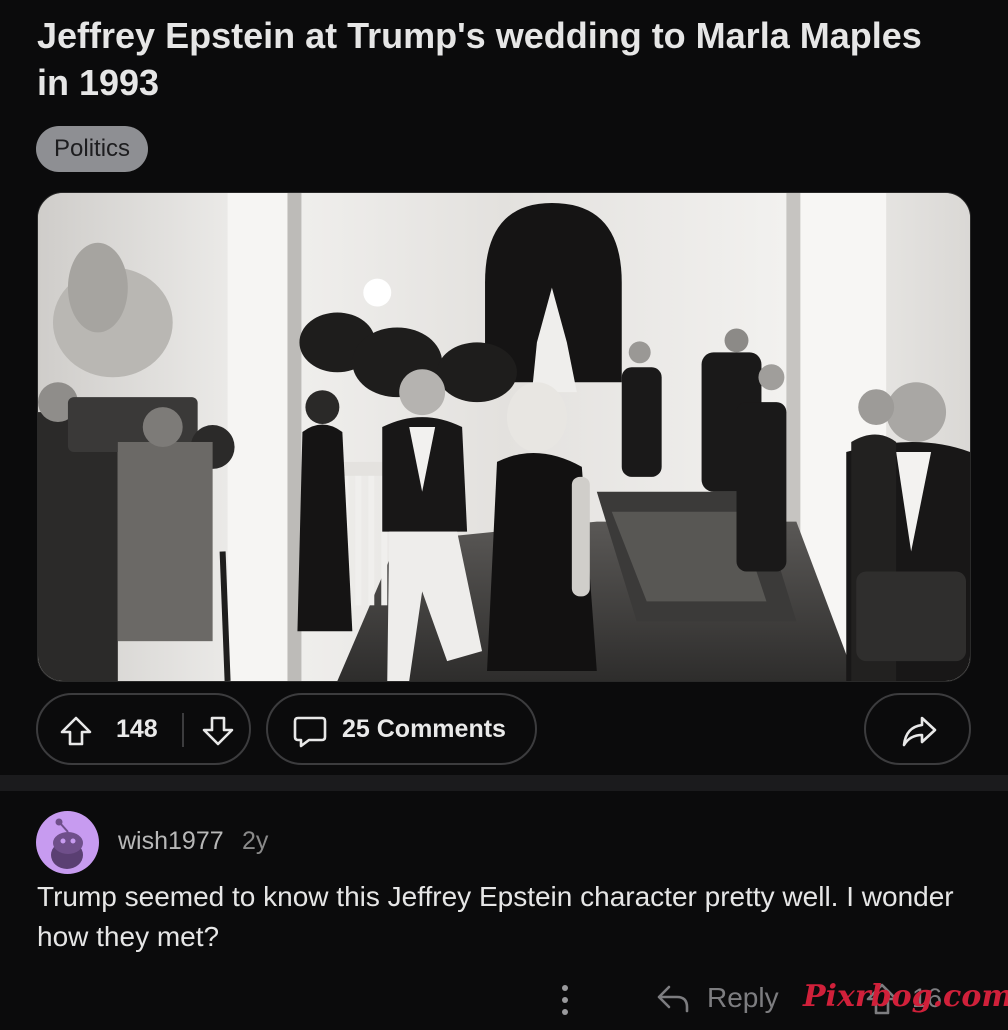 This screenshot has width=1008, height=1030. I want to click on watermark: Pixrbog.com, so click(905, 996).